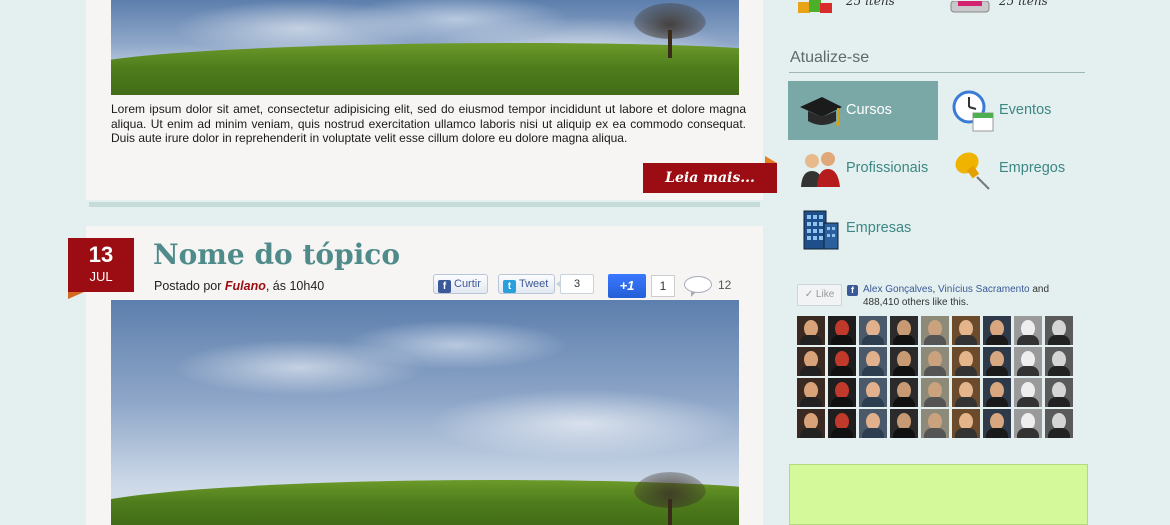 This screenshot has height=525, width=1170. What do you see at coordinates (189, 286) in the screenshot?
I see `byline-prefix: Postado por` at bounding box center [189, 286].